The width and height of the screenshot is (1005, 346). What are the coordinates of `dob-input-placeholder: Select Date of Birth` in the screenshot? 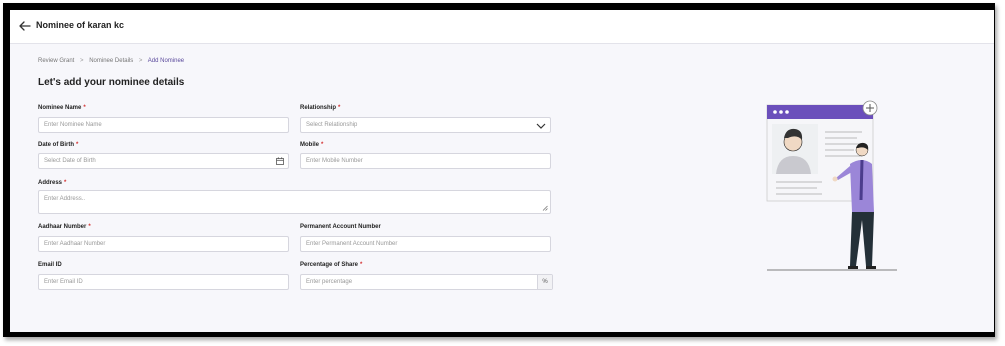 It's located at (70, 161).